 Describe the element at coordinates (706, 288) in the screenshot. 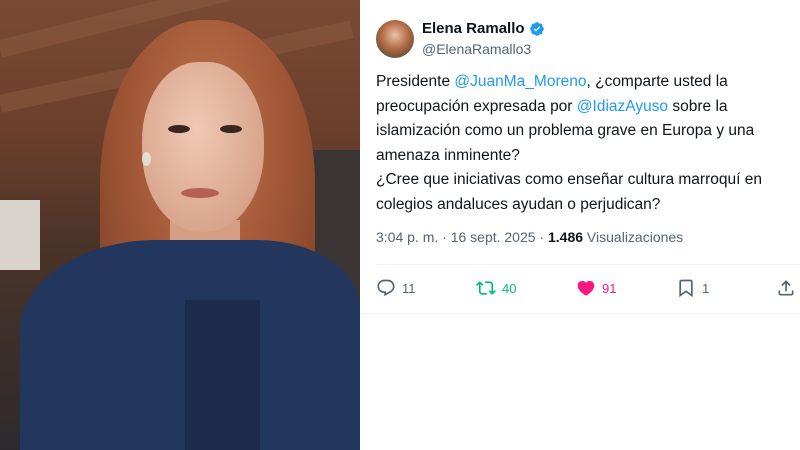

I see `bookmark-count: 1` at that location.